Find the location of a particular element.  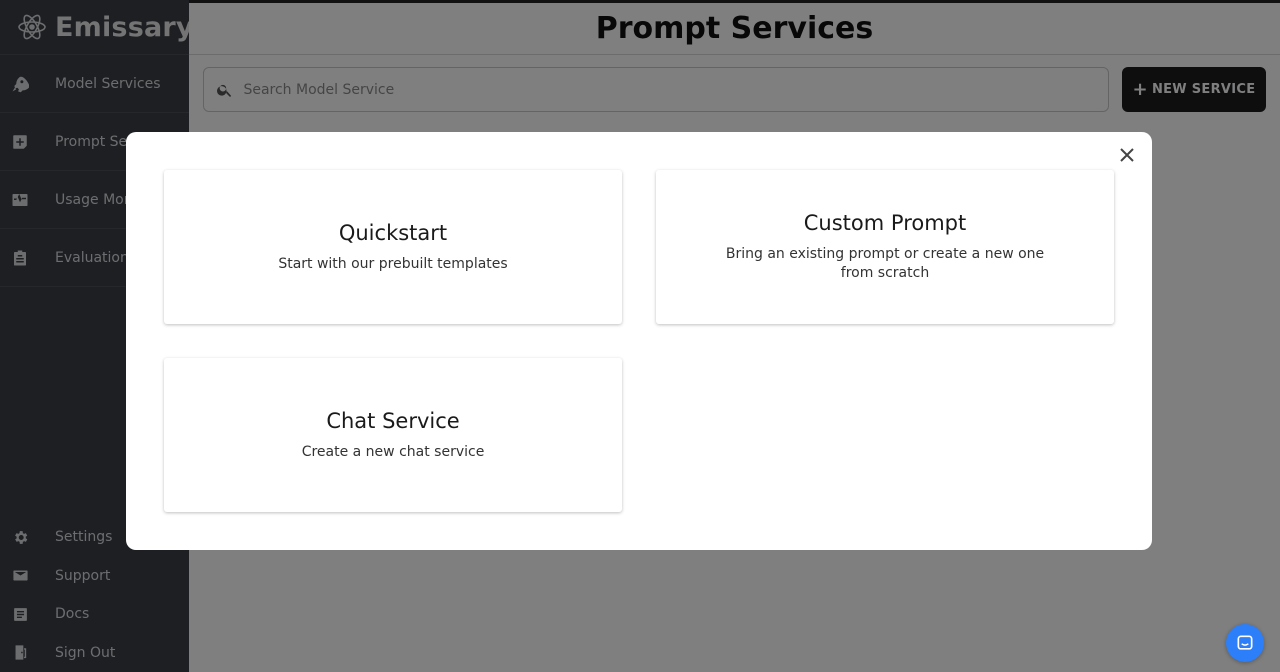

card-description: Start with our prebuilt templates is located at coordinates (393, 263).